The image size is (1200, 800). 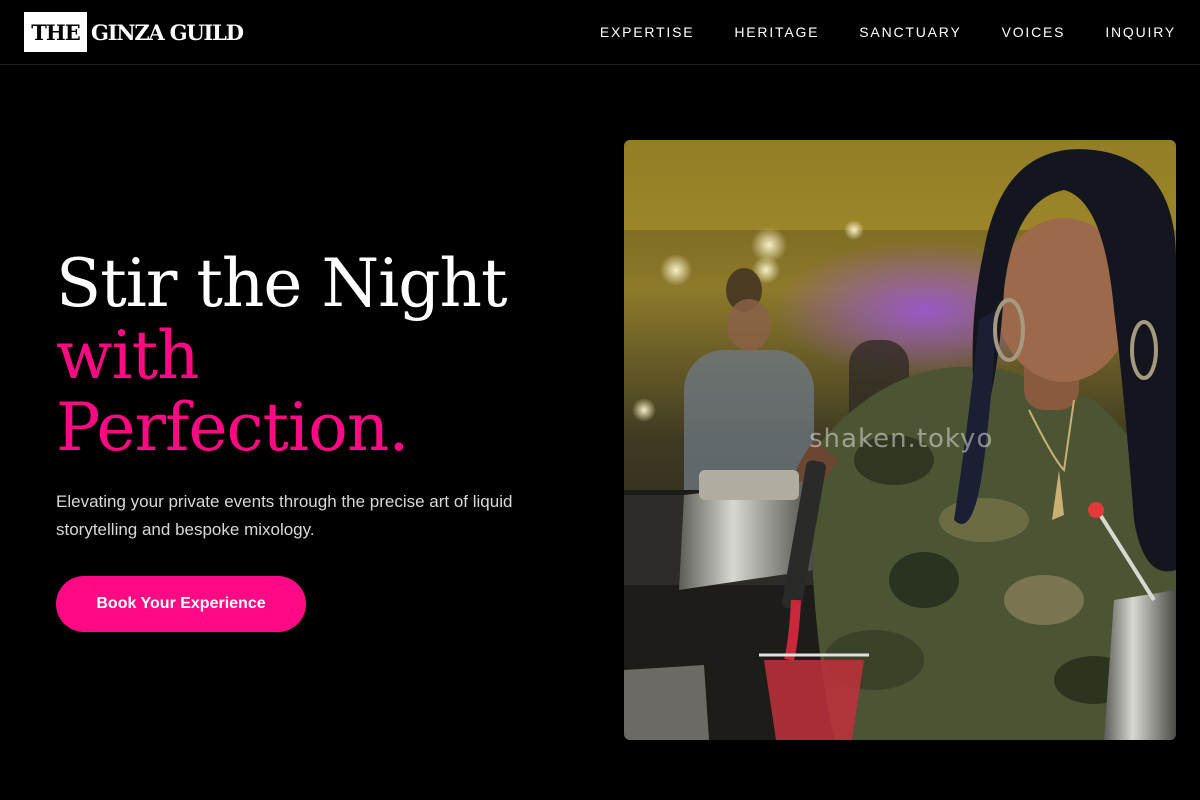 What do you see at coordinates (128, 355) in the screenshot?
I see `hero-title-accent-line: with` at bounding box center [128, 355].